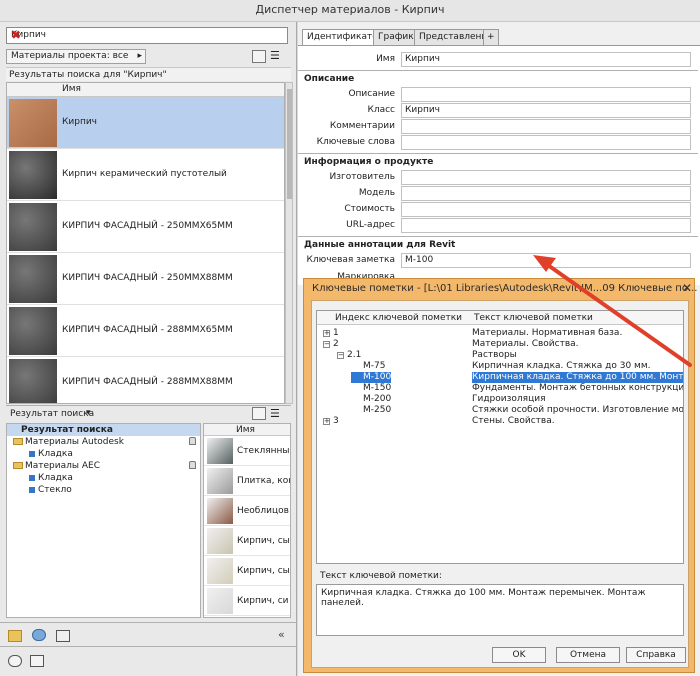 This screenshot has width=700, height=676. I want to click on description-field, so click(546, 94).